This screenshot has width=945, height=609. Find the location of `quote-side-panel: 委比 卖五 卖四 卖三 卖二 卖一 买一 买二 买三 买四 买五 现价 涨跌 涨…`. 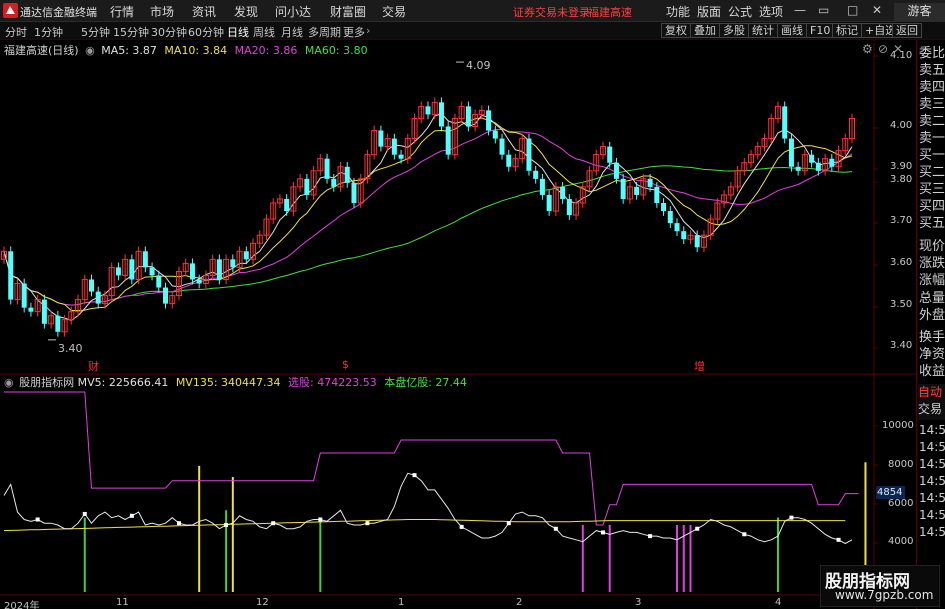

quote-side-panel: 委比 卖五 卖四 卖三 卖二 卖一 买一 买二 买三 买四 买五 现价 涨跌 涨… is located at coordinates (930, 324).